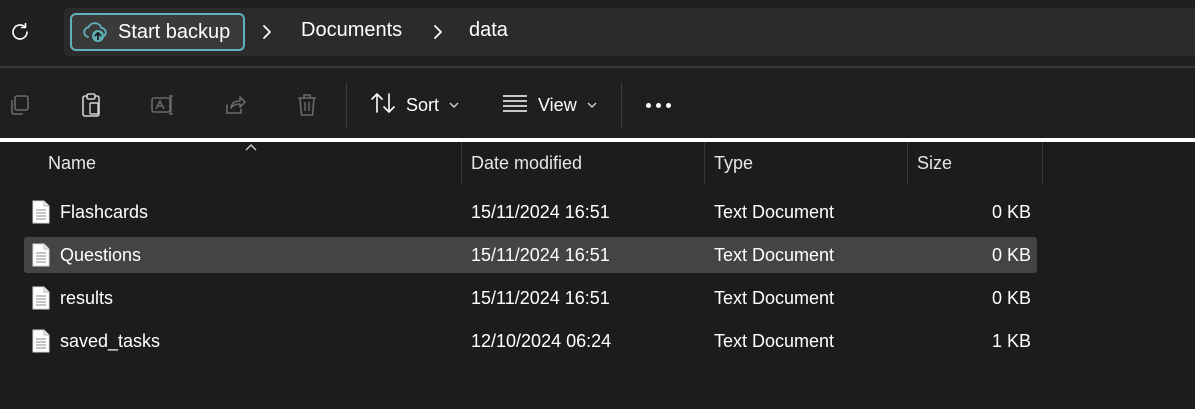 This screenshot has height=409, width=1195. I want to click on refresh-icon, so click(20, 32).